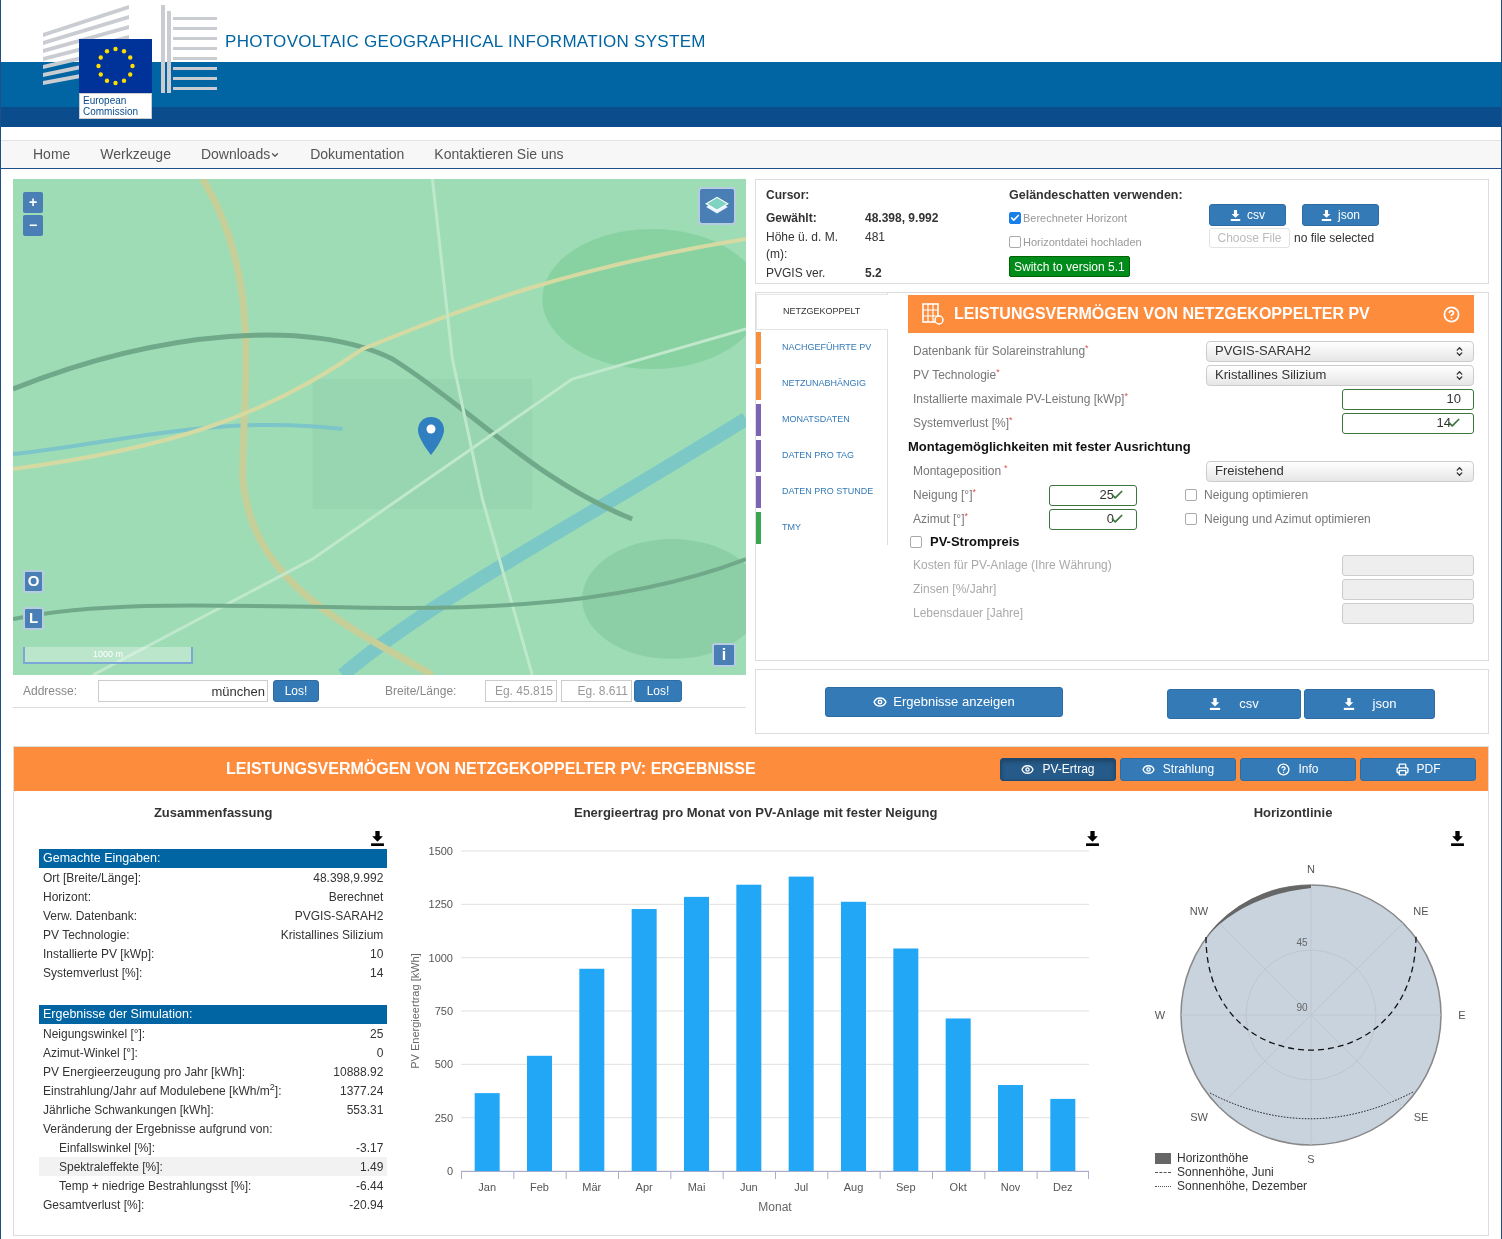 This screenshot has height=1239, width=1502. Describe the element at coordinates (377, 1034) in the screenshot. I see `summary-value: 25` at that location.